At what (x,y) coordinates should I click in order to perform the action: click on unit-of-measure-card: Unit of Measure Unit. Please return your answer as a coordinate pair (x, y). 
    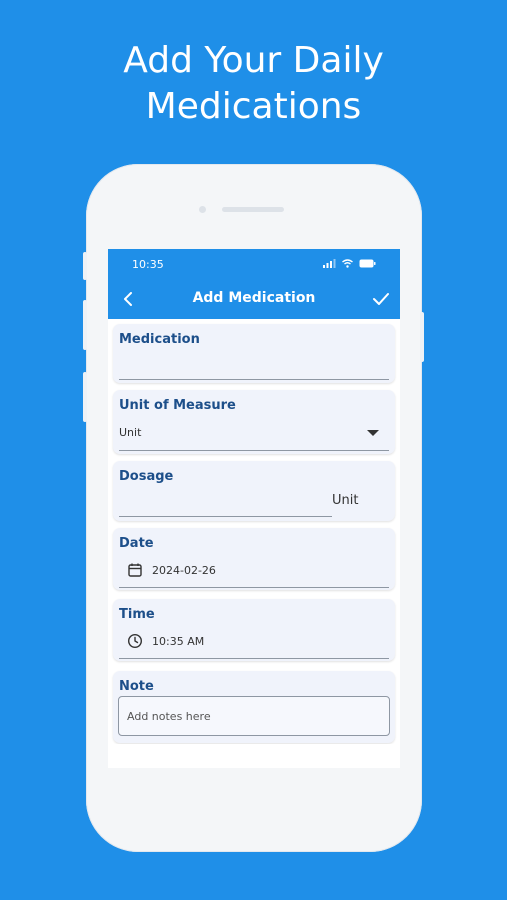
    Looking at the image, I should click on (254, 422).